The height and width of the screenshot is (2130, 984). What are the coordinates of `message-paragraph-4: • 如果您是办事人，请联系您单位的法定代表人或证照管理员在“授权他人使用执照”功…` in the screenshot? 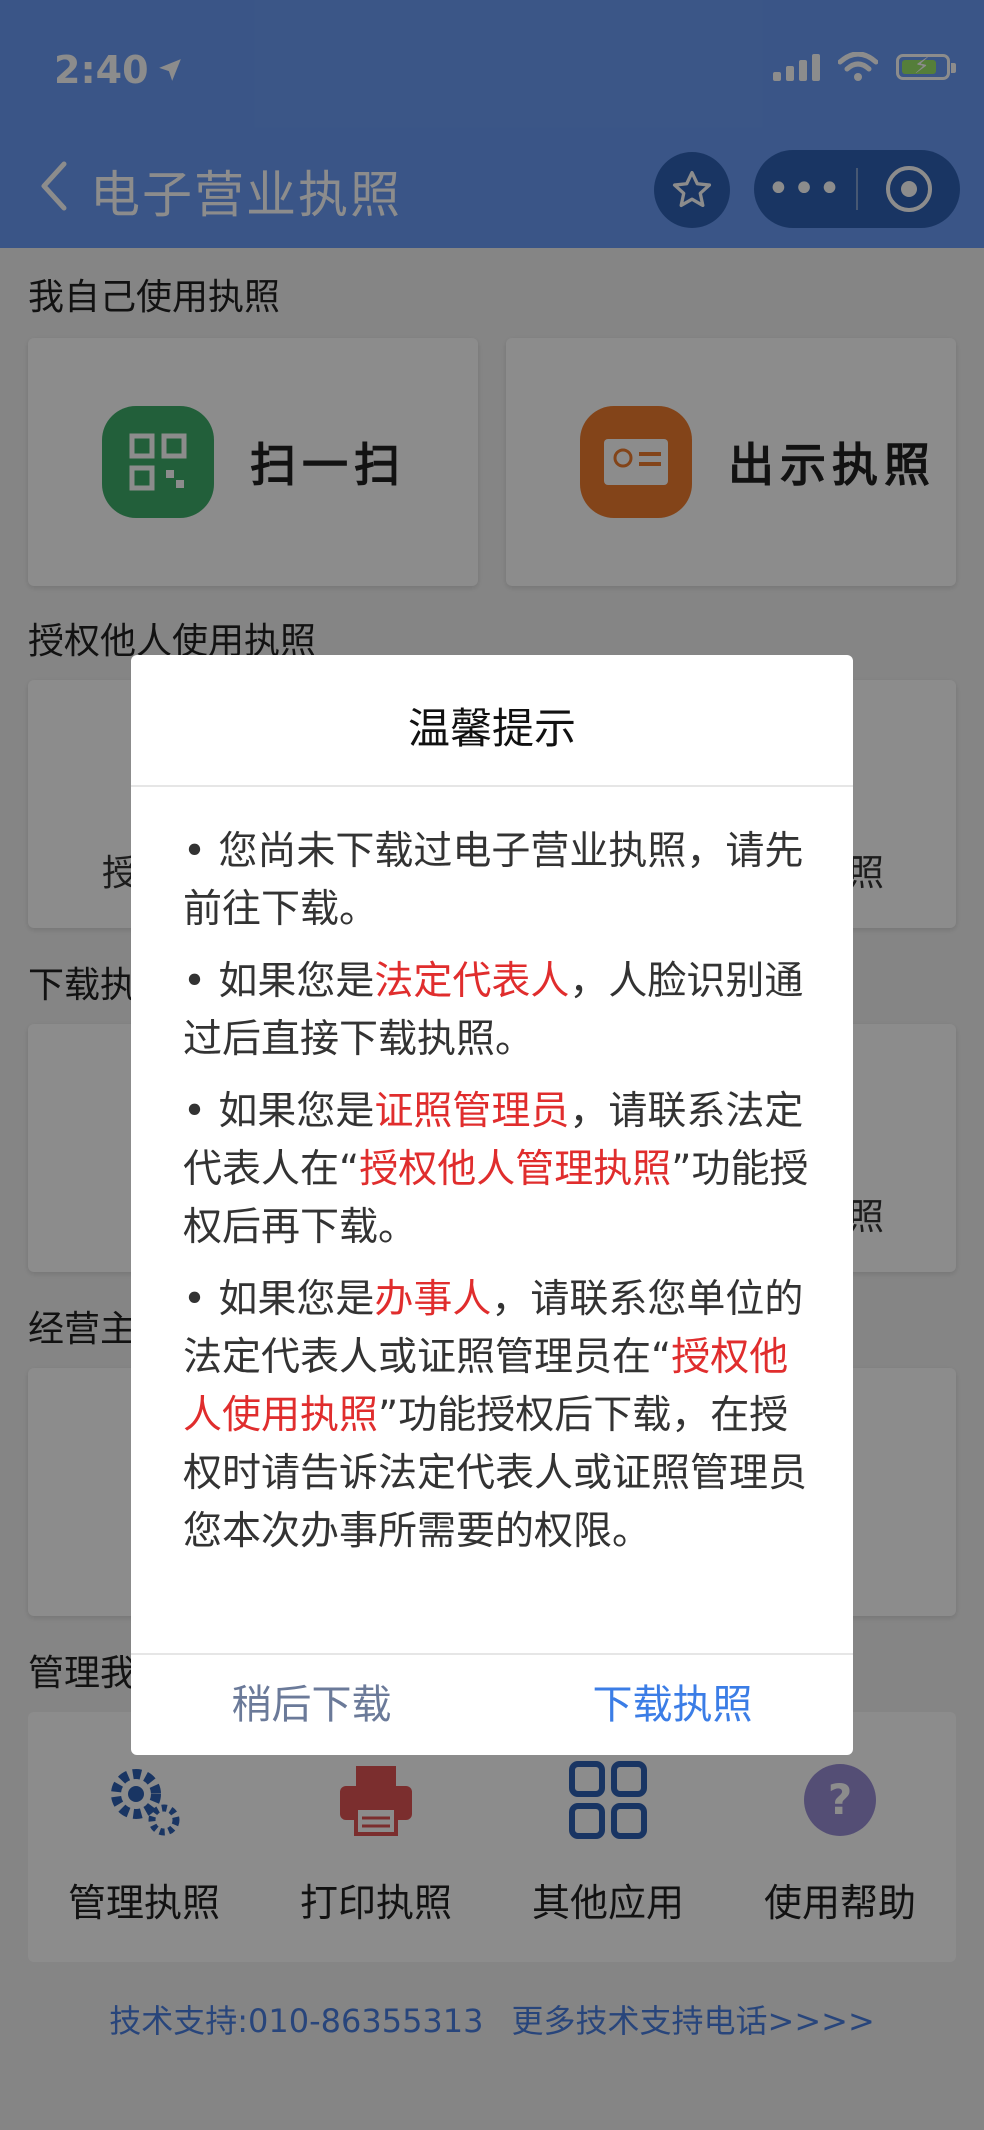 It's located at (495, 1415).